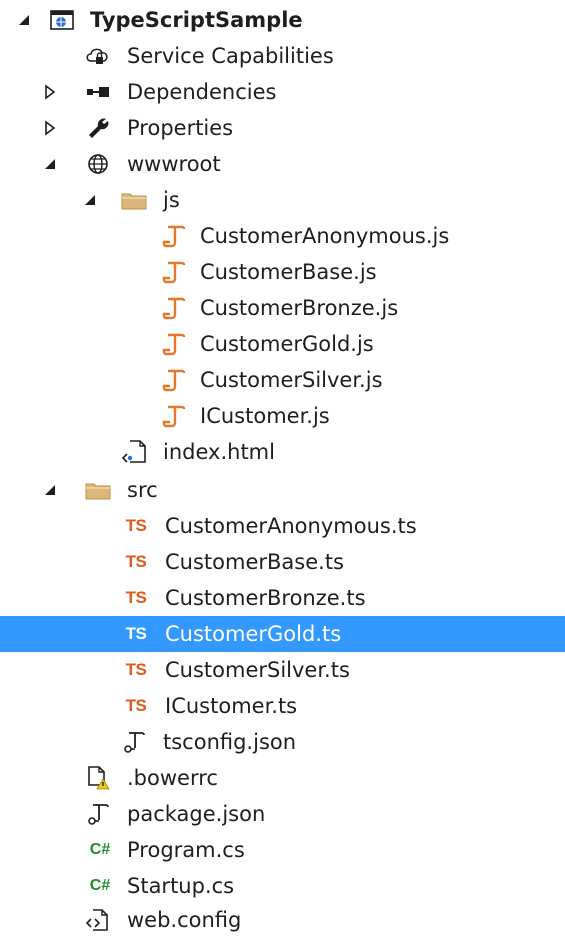 The image size is (565, 938). What do you see at coordinates (181, 886) in the screenshot?
I see `tree-node-label: Startup.cs` at bounding box center [181, 886].